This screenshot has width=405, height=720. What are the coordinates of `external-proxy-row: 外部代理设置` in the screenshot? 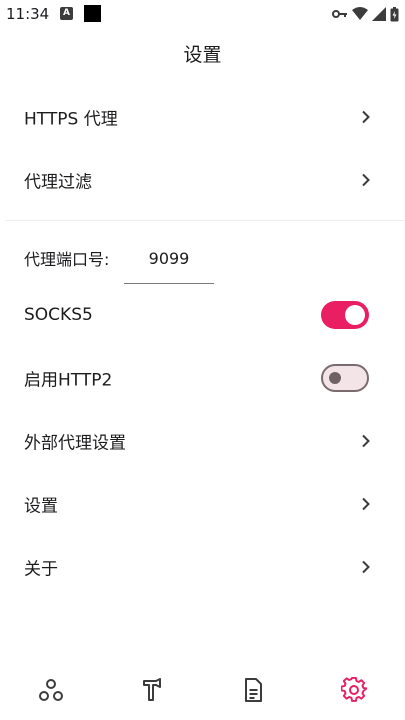 It's located at (202, 441).